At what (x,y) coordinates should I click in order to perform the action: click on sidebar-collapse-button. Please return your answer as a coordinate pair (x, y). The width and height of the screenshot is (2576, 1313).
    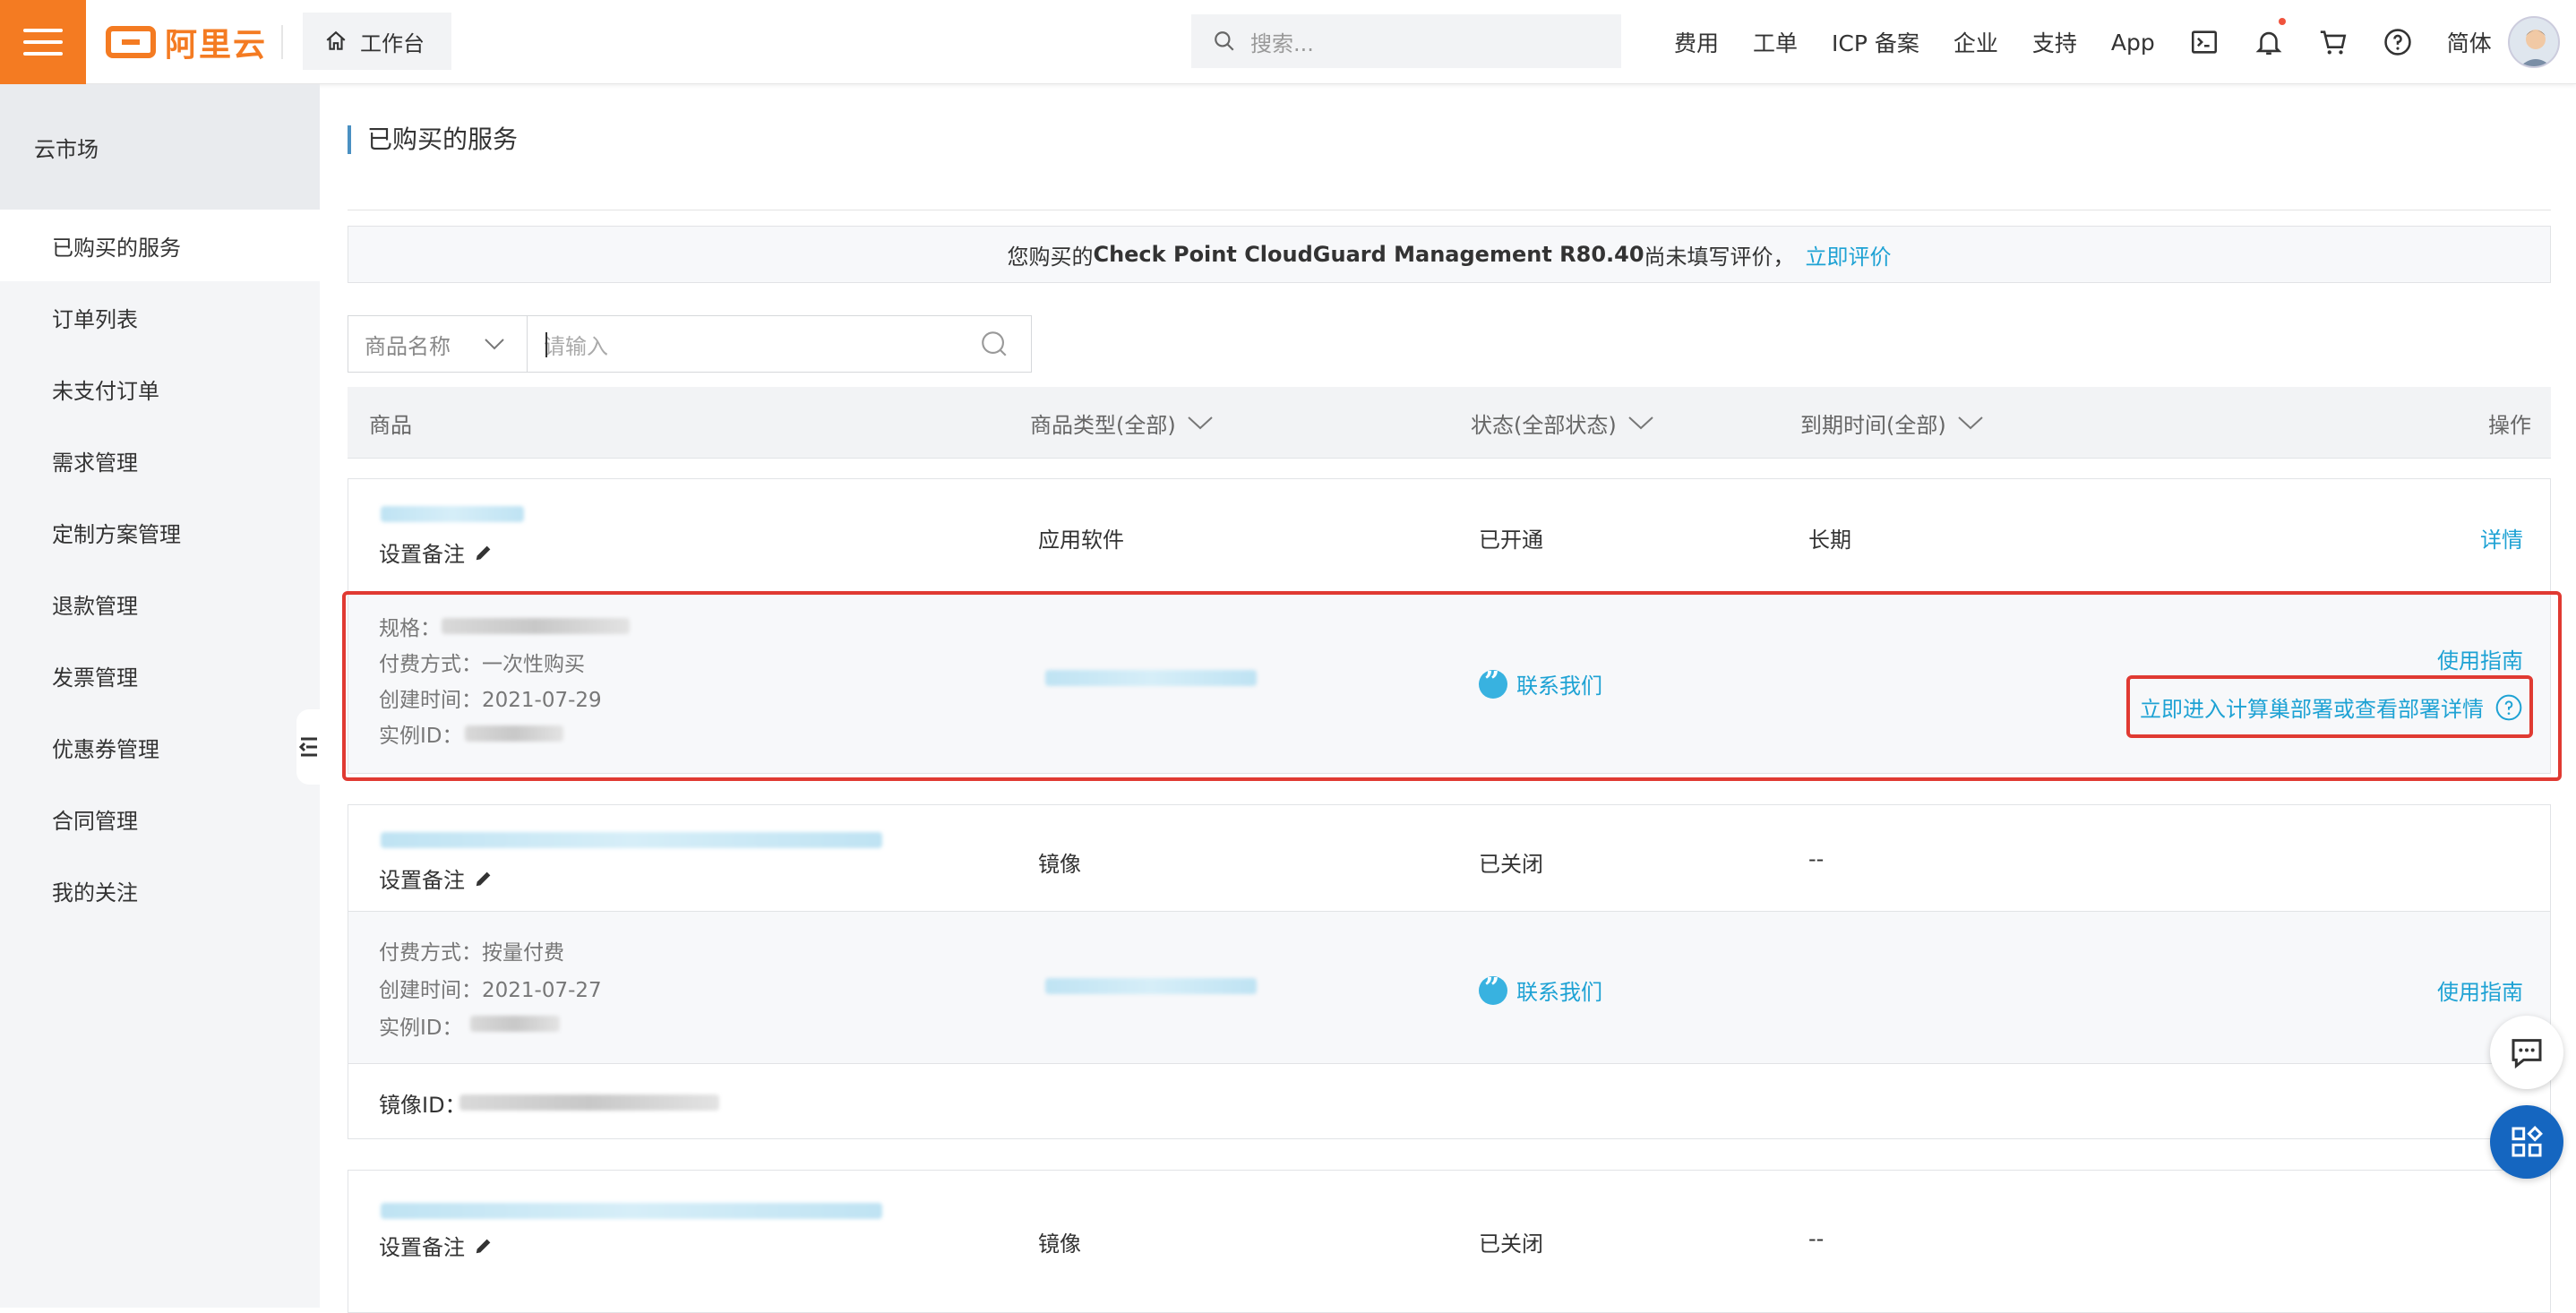
    Looking at the image, I should click on (309, 747).